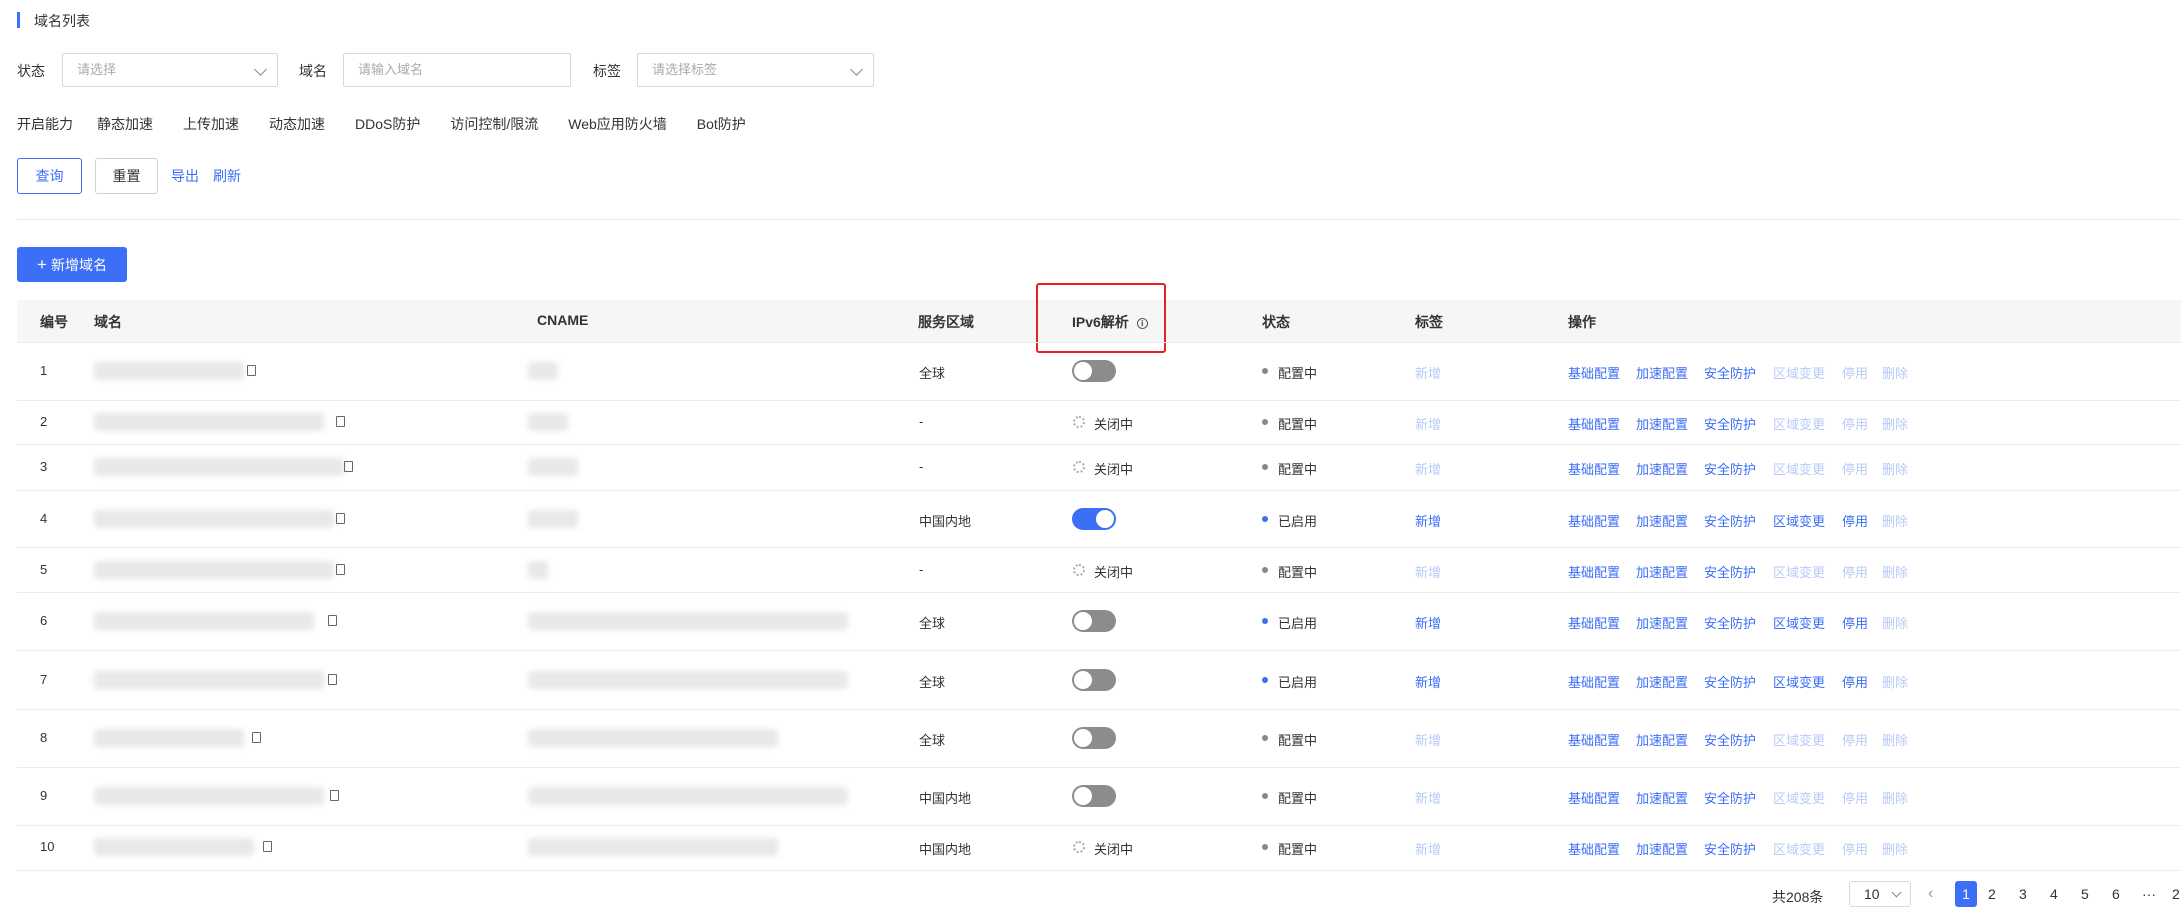 Image resolution: width=2181 pixels, height=916 pixels. What do you see at coordinates (387, 124) in the screenshot?
I see `capability-ddos-protection: DDoS防护` at bounding box center [387, 124].